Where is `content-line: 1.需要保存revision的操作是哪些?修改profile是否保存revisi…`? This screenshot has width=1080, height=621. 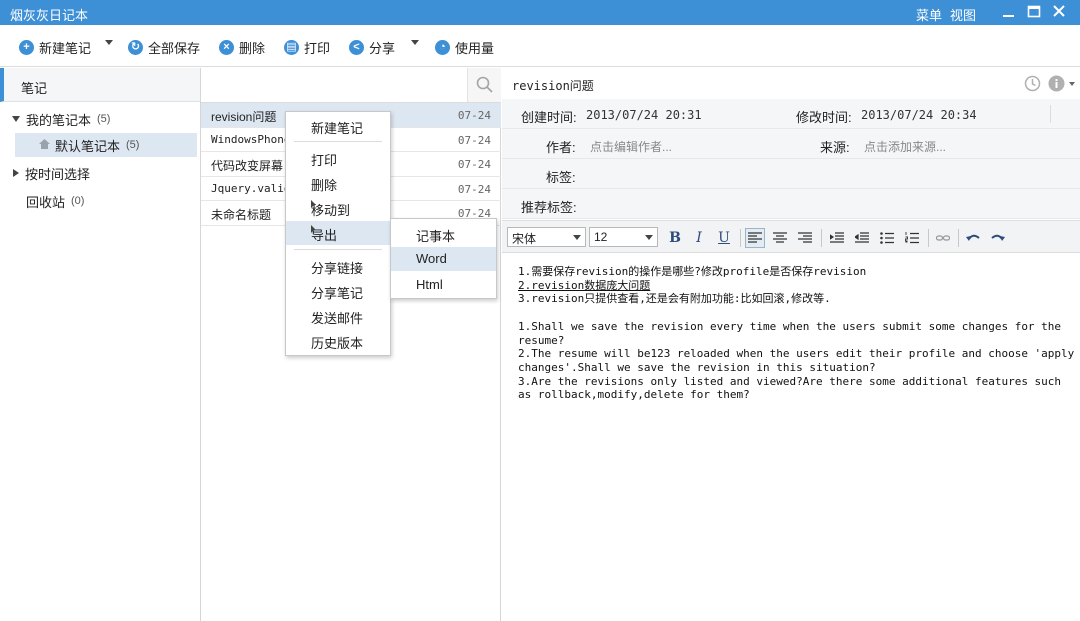
content-line: 1.需要保存revision的操作是哪些?修改profile是否保存revisi… is located at coordinates (692, 271).